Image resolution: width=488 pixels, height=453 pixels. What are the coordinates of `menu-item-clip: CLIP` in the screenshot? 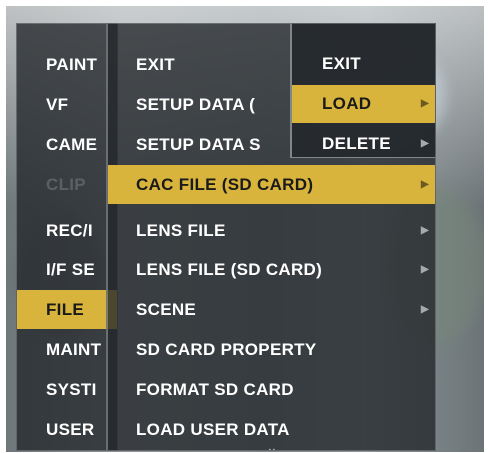 It's located at (66, 184).